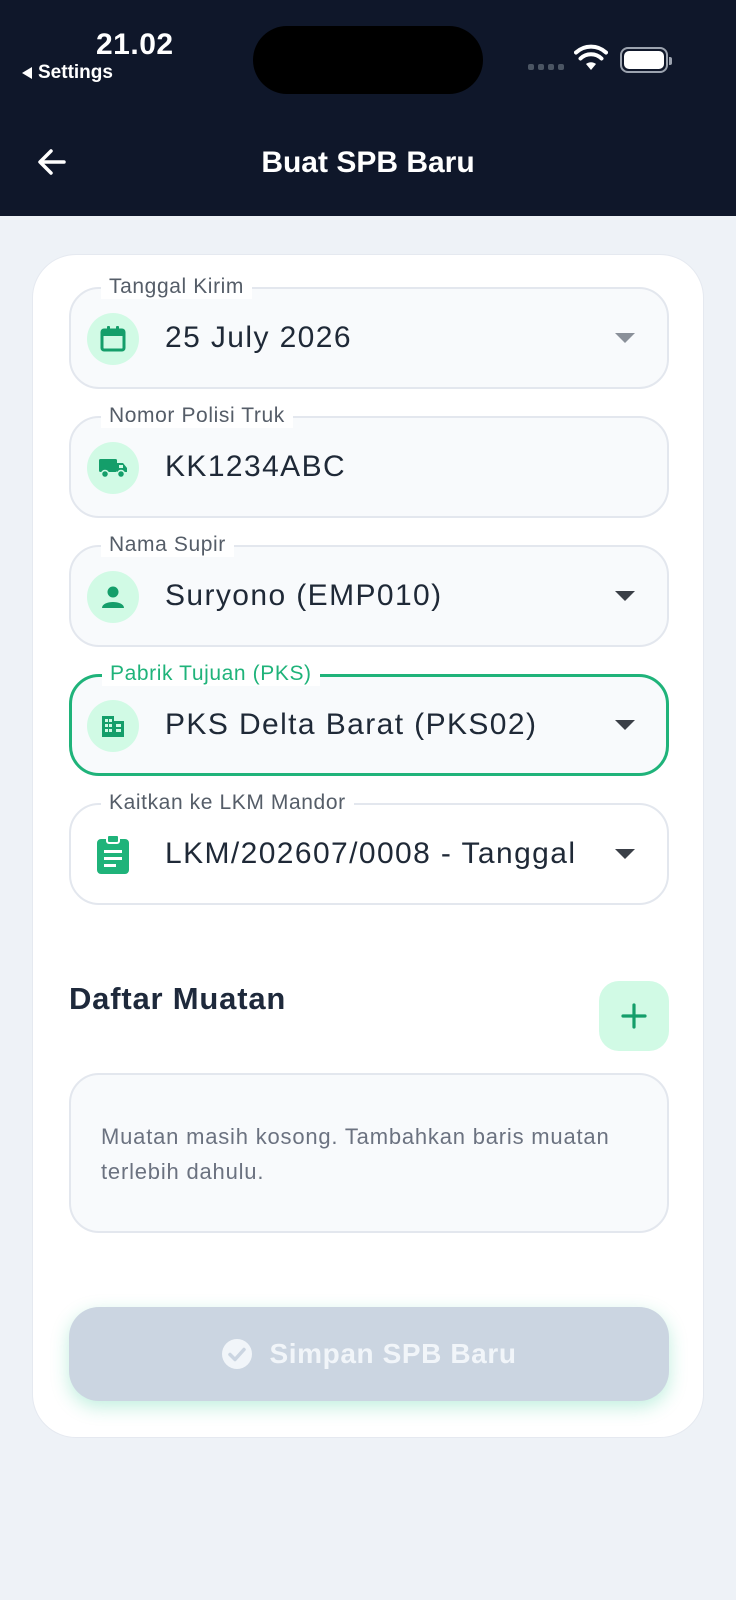 This screenshot has width=736, height=1600. What do you see at coordinates (591, 57) in the screenshot?
I see `wifi-icon` at bounding box center [591, 57].